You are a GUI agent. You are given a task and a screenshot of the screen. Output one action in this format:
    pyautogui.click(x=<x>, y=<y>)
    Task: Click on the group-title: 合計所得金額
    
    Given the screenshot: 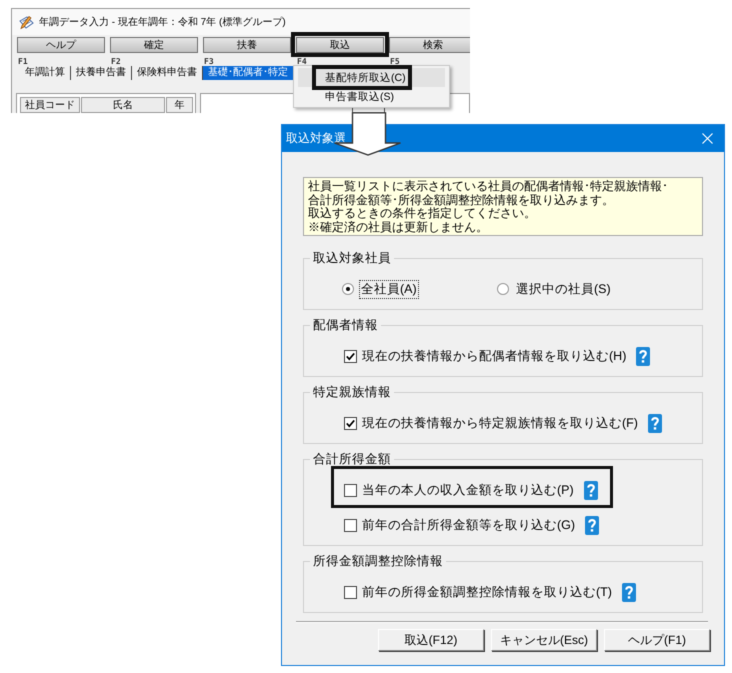 What is the action you would take?
    pyautogui.click(x=352, y=459)
    